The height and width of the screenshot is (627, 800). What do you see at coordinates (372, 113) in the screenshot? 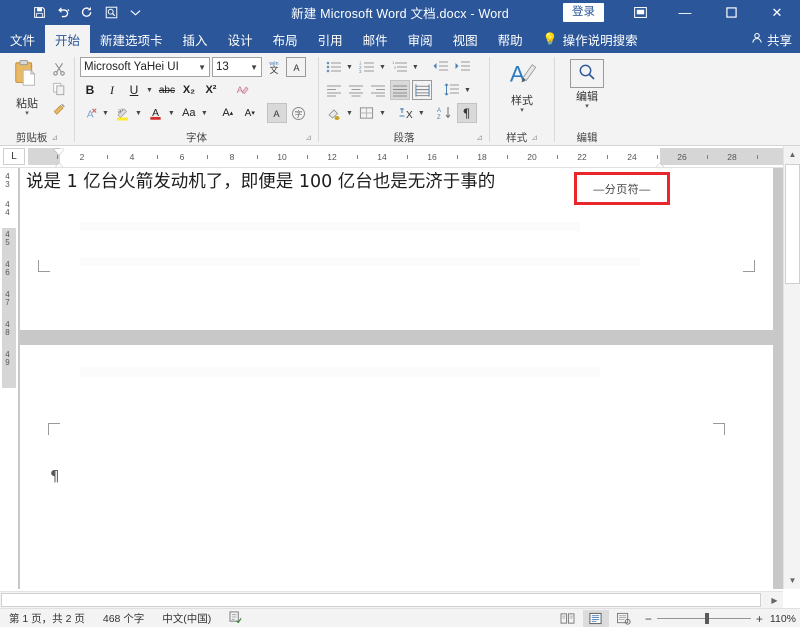
I see `borders-split: ▼` at bounding box center [372, 113].